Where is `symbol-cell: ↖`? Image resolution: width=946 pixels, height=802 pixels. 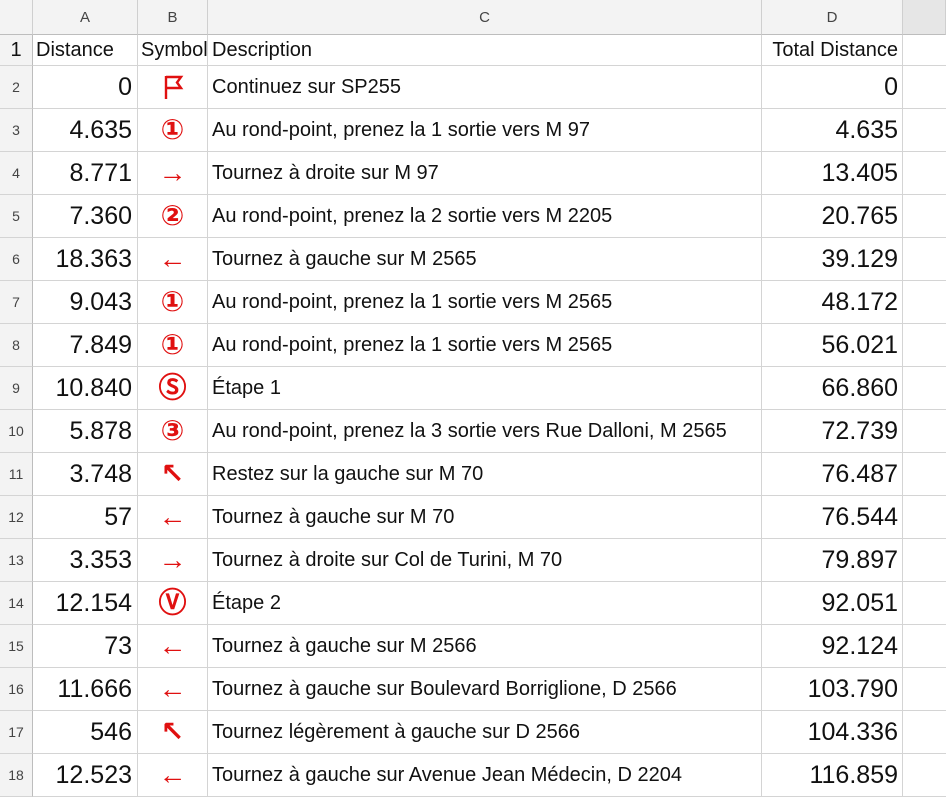
symbol-cell: ↖ is located at coordinates (173, 474).